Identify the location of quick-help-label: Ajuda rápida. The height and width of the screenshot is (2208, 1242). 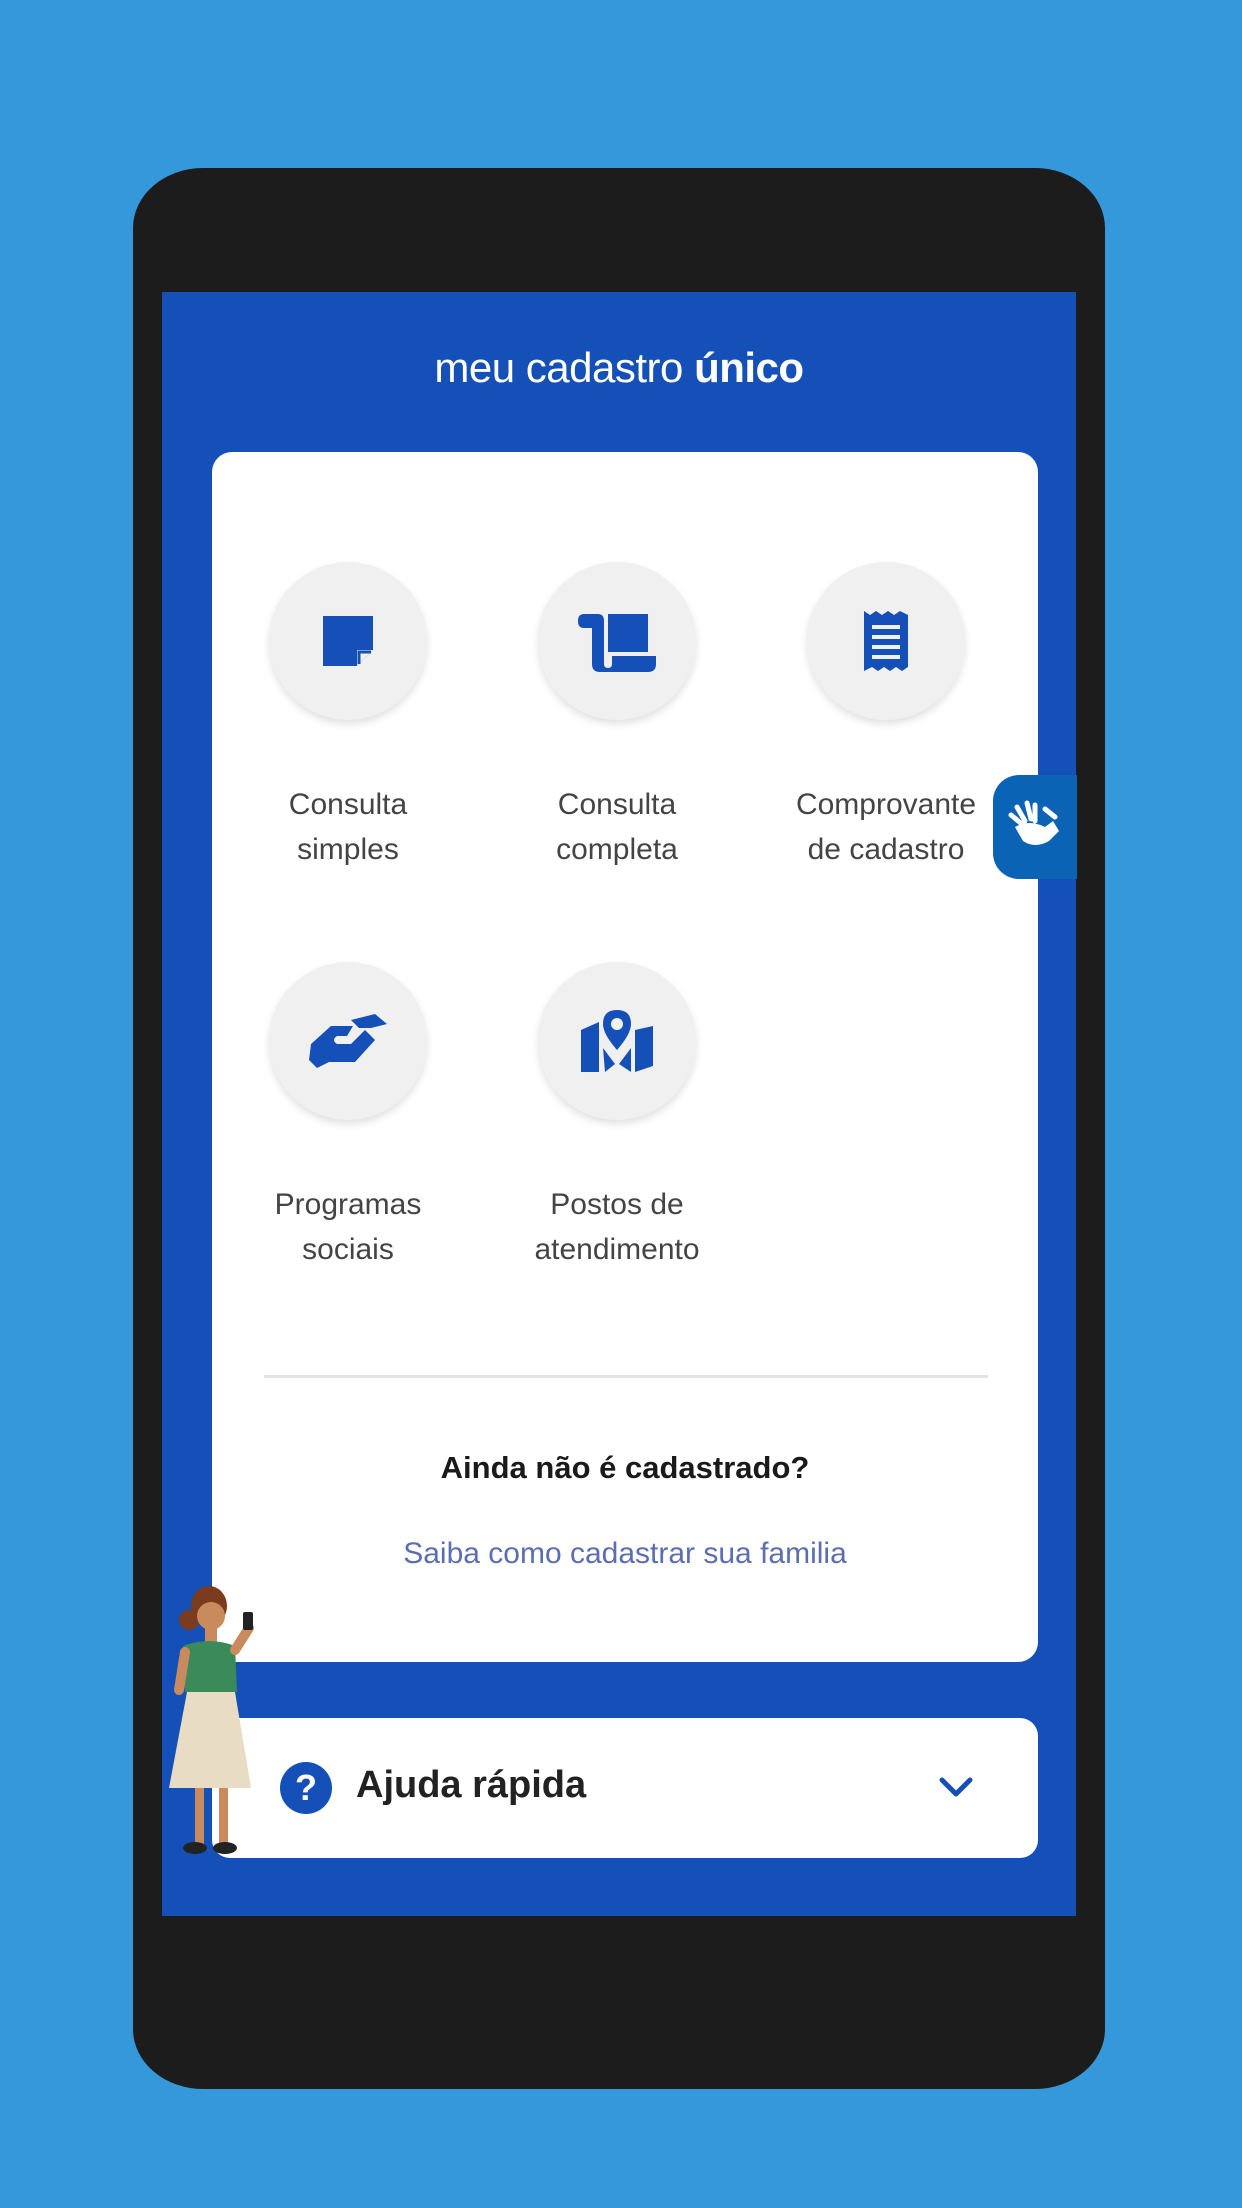
(471, 1785).